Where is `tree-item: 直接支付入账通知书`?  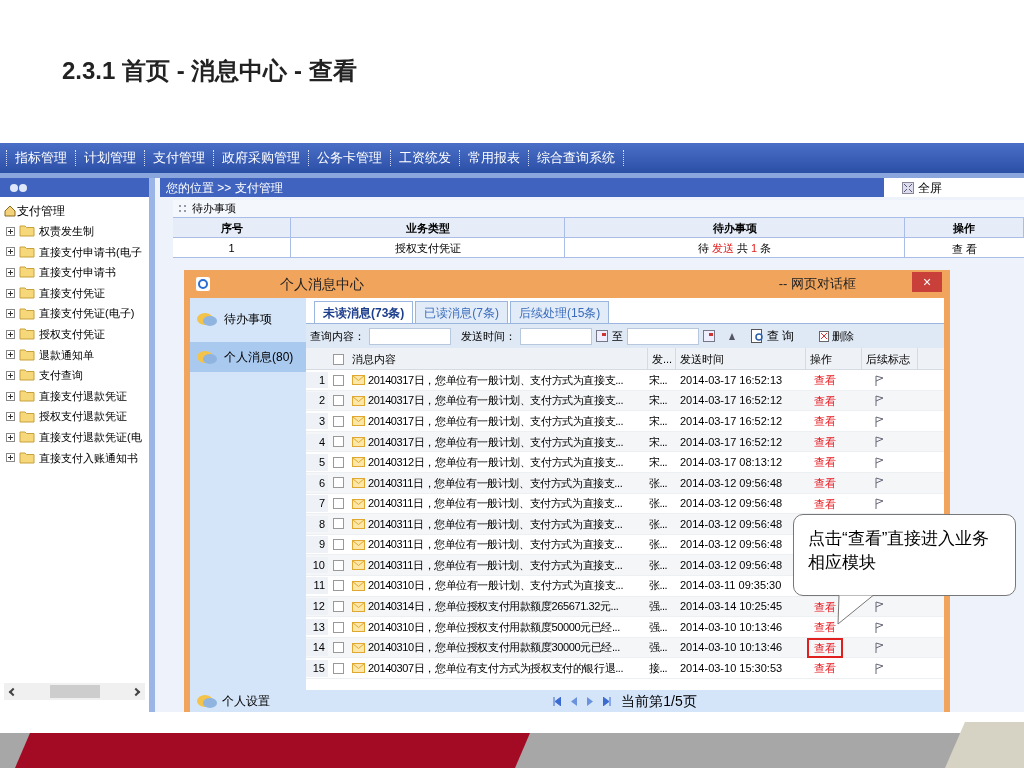 tree-item: 直接支付入账通知书 is located at coordinates (88, 458).